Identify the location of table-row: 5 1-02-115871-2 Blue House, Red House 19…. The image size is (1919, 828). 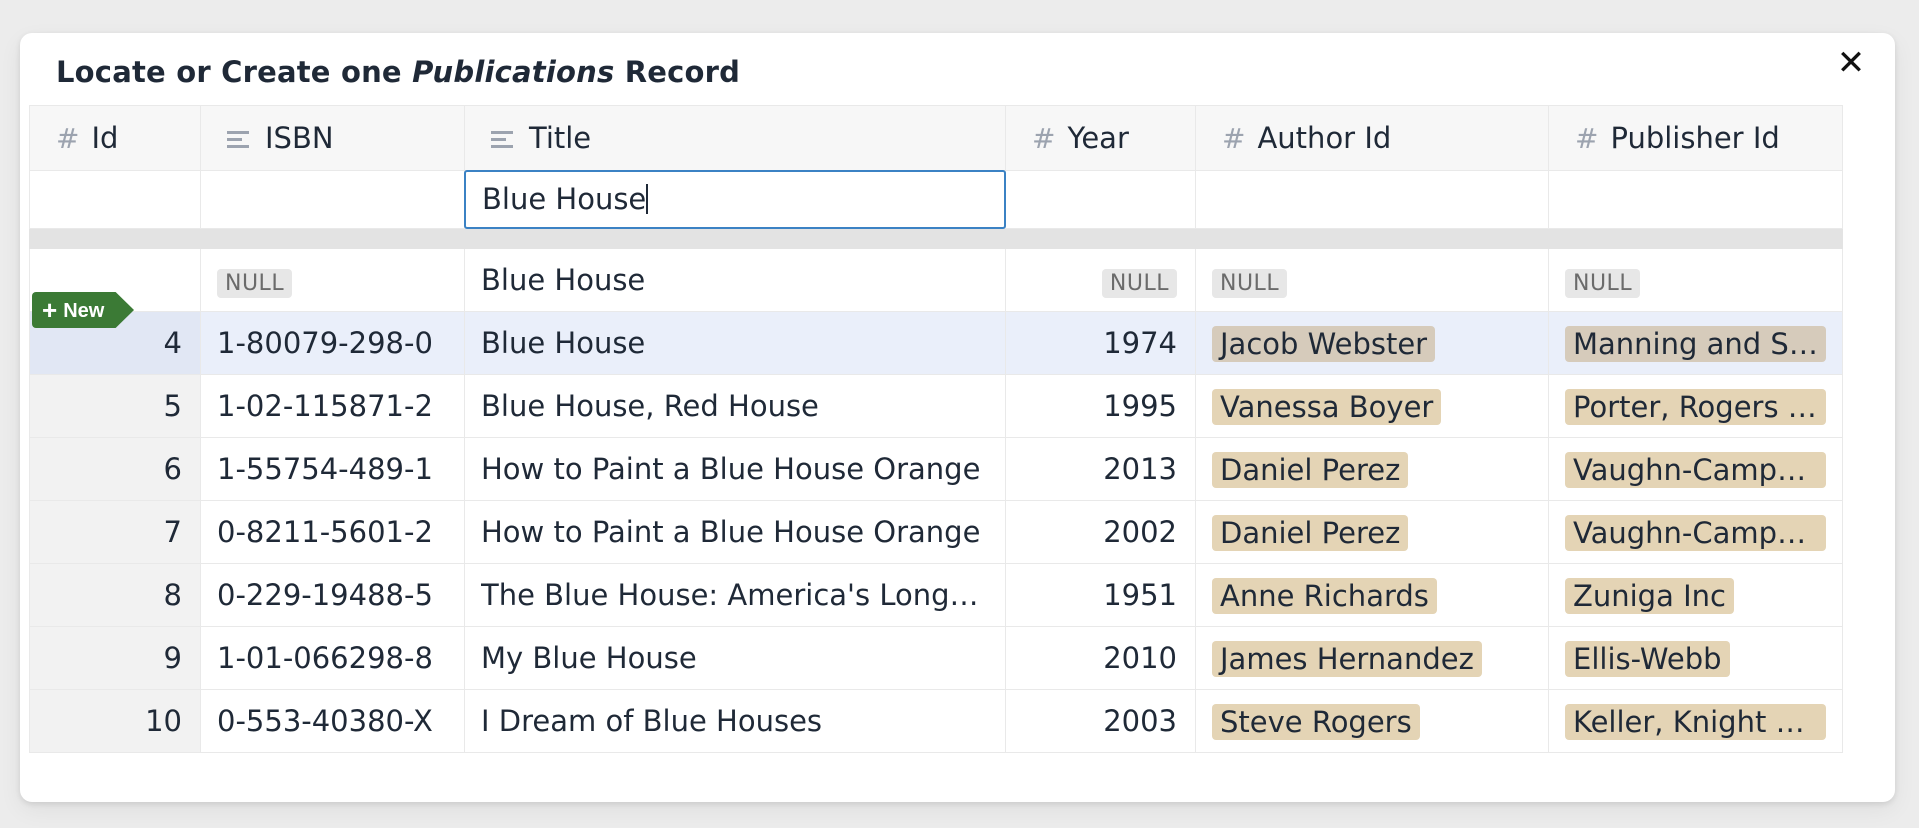
(936, 406).